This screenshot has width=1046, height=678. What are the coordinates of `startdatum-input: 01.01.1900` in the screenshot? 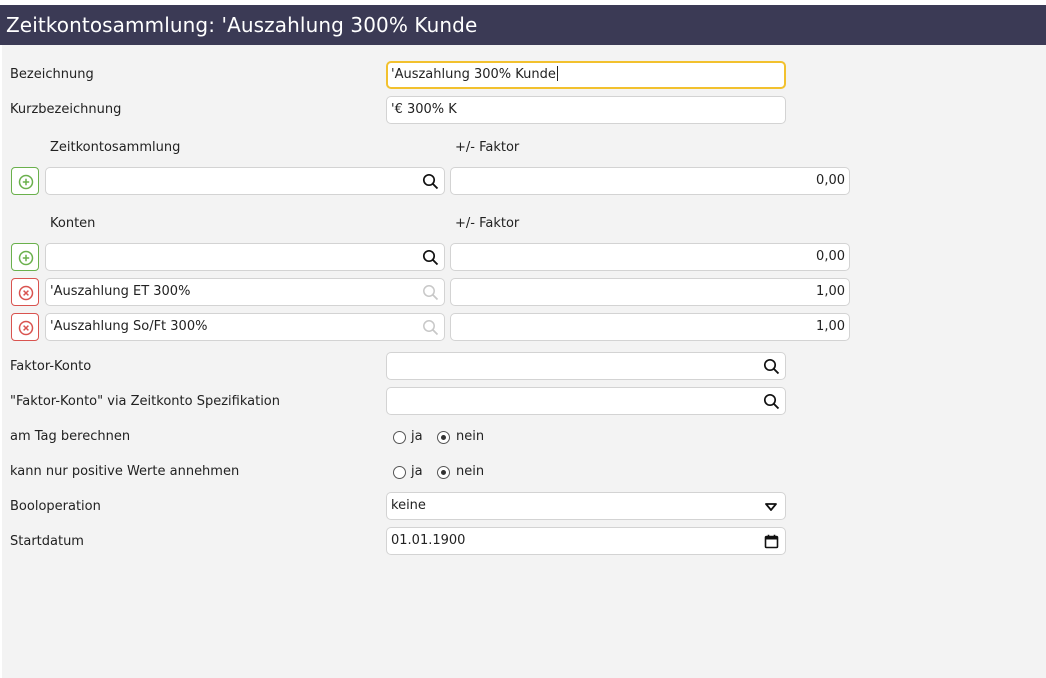 It's located at (586, 541).